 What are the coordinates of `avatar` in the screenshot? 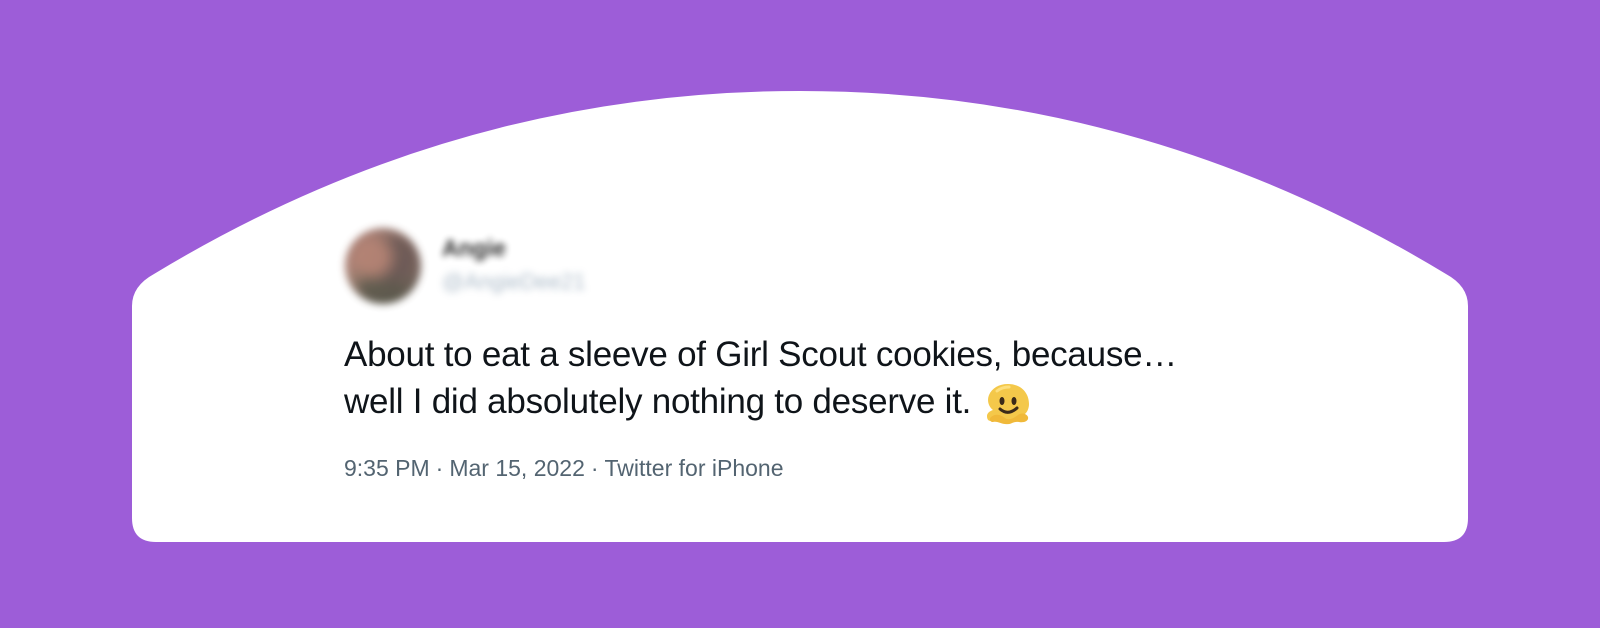 It's located at (383, 266).